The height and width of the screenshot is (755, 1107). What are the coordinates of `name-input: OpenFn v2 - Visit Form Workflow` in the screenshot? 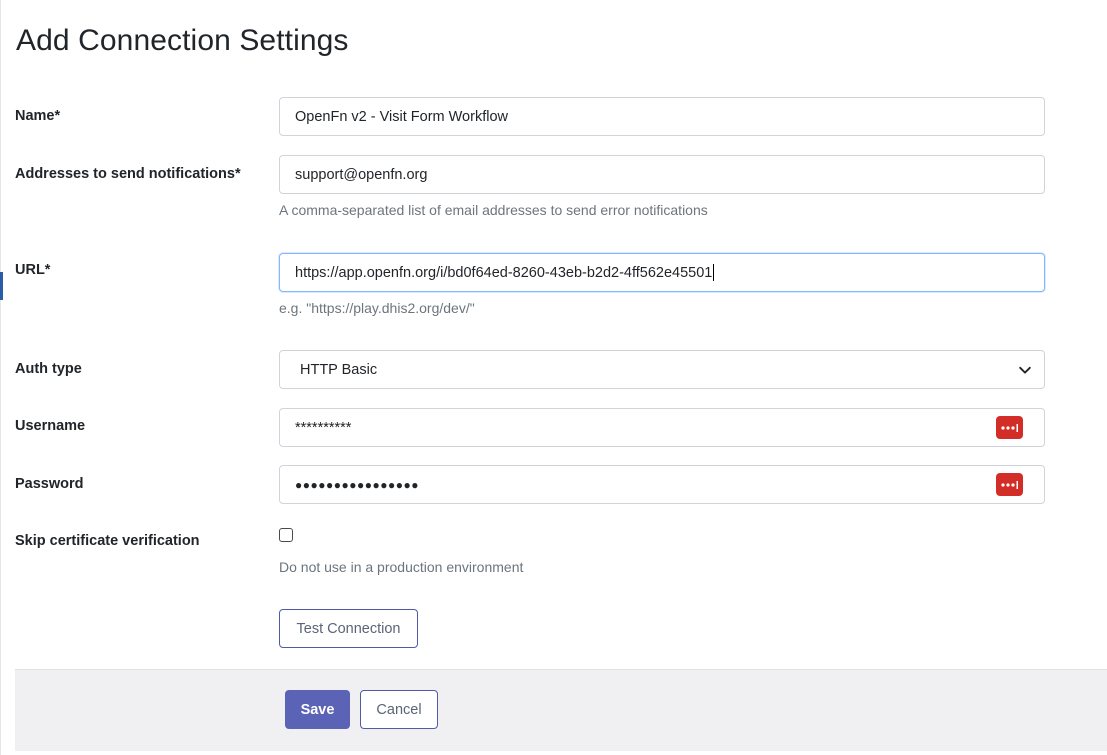 It's located at (662, 116).